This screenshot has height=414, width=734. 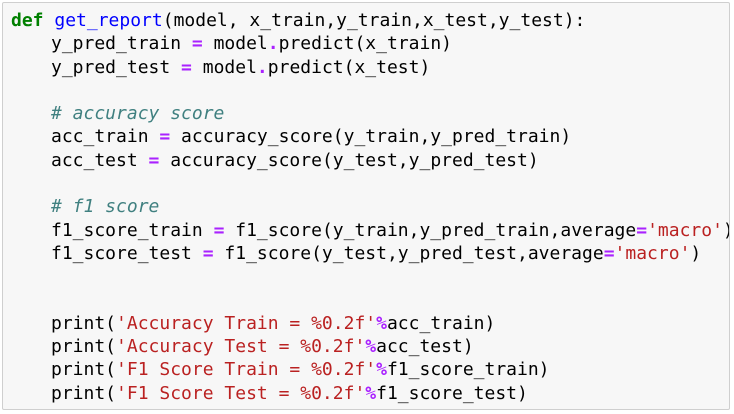 I want to click on function-name-token: get_report, so click(x=108, y=20).